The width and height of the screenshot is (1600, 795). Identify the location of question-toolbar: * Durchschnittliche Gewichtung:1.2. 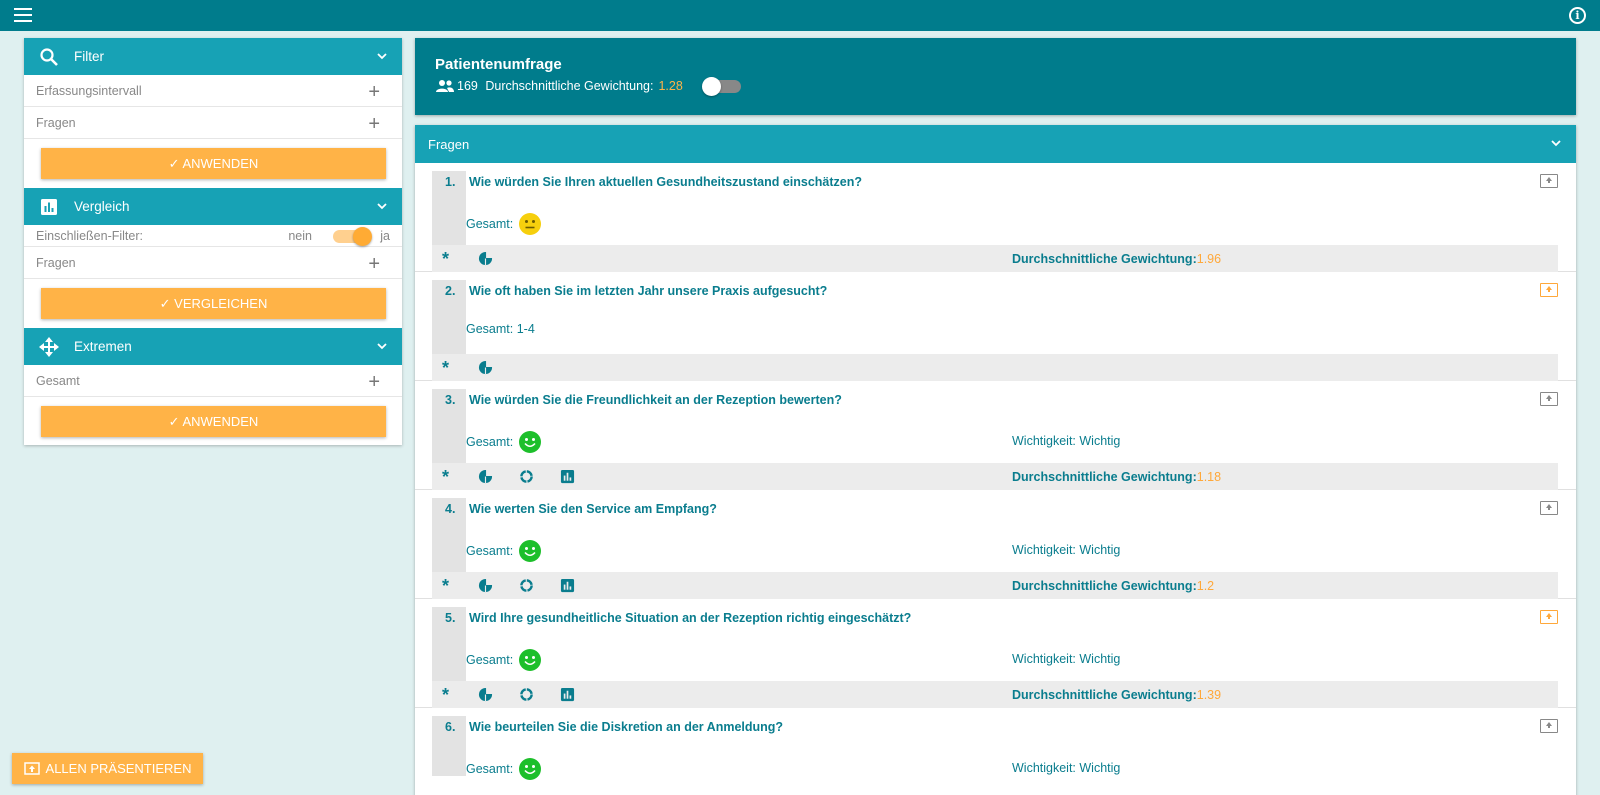
(995, 585).